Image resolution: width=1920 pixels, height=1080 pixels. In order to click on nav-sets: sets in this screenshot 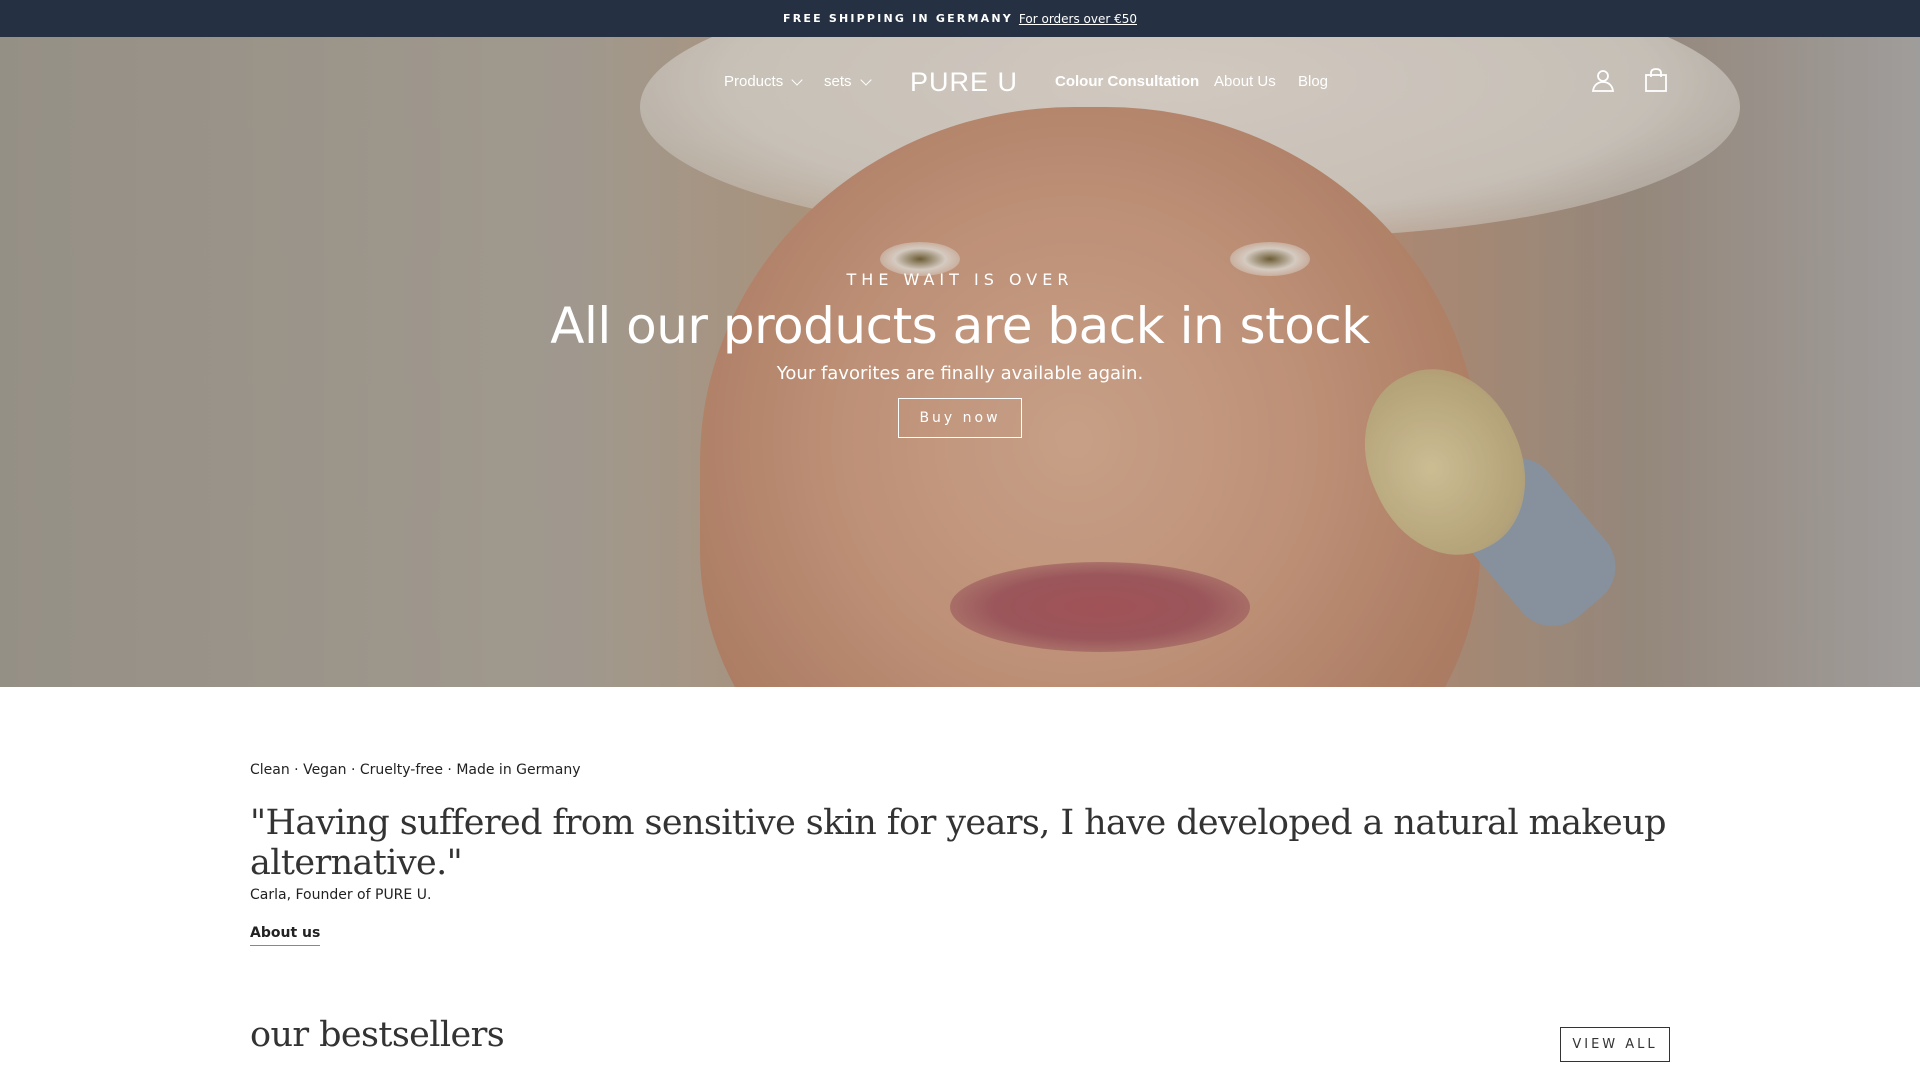, I will do `click(848, 81)`.